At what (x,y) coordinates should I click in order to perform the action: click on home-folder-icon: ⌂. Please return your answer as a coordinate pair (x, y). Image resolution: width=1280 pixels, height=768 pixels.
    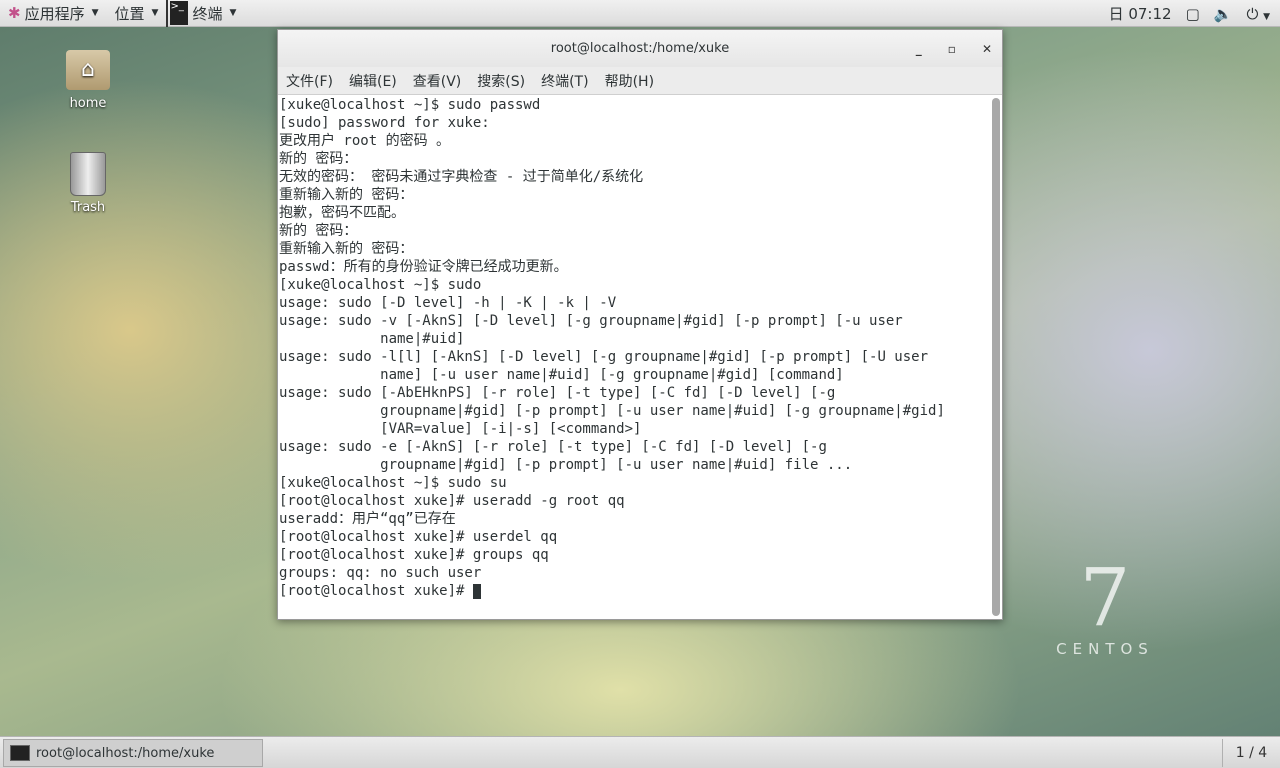
    Looking at the image, I should click on (88, 70).